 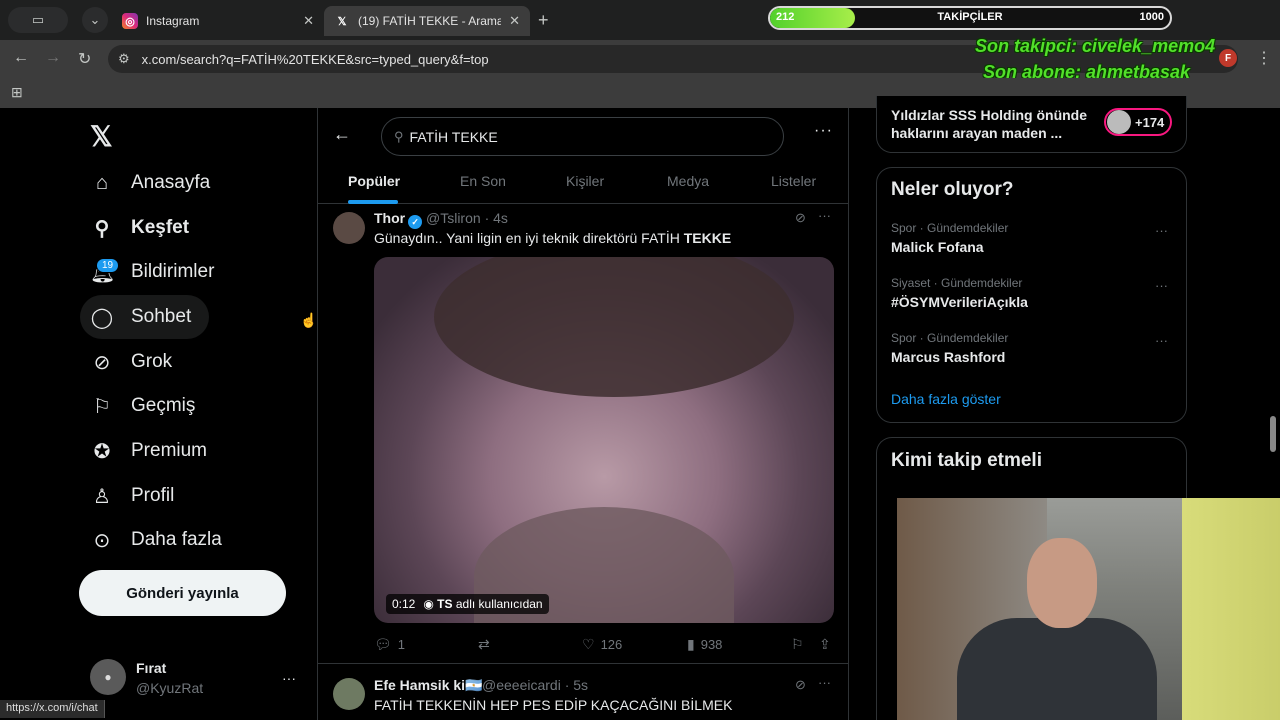 I want to click on video-time-badge: 0:12 ◉ TS adlı kullanıcıdan, so click(x=467, y=604).